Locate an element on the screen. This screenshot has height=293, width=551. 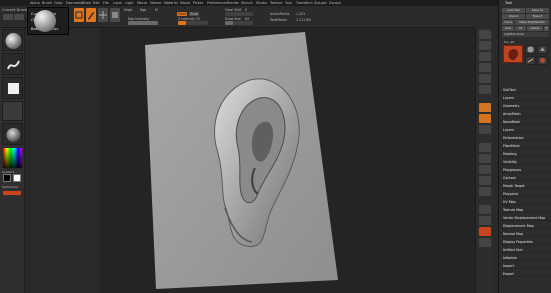
alpha-slot is located at coordinates (12, 88).